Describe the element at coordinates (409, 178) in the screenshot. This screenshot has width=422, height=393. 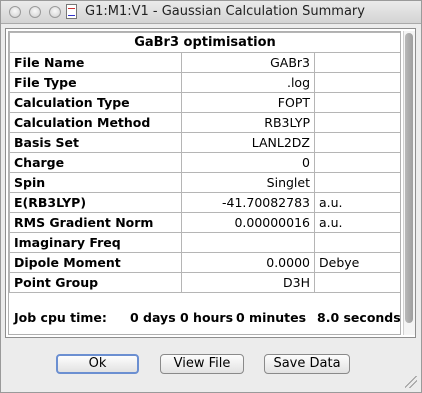
I see `scrollbar-thumb` at that location.